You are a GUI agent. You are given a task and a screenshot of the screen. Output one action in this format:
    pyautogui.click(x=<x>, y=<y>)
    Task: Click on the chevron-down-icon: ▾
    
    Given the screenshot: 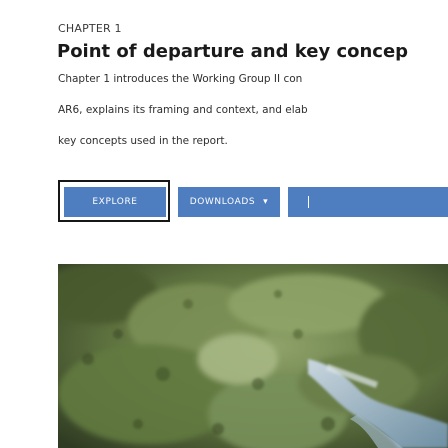 What is the action you would take?
    pyautogui.click(x=266, y=202)
    